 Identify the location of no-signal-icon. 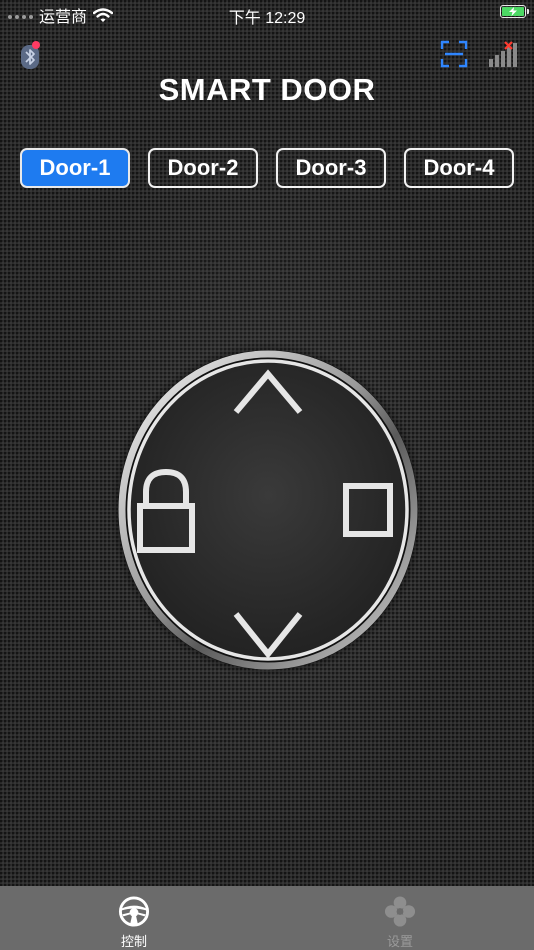
(503, 54).